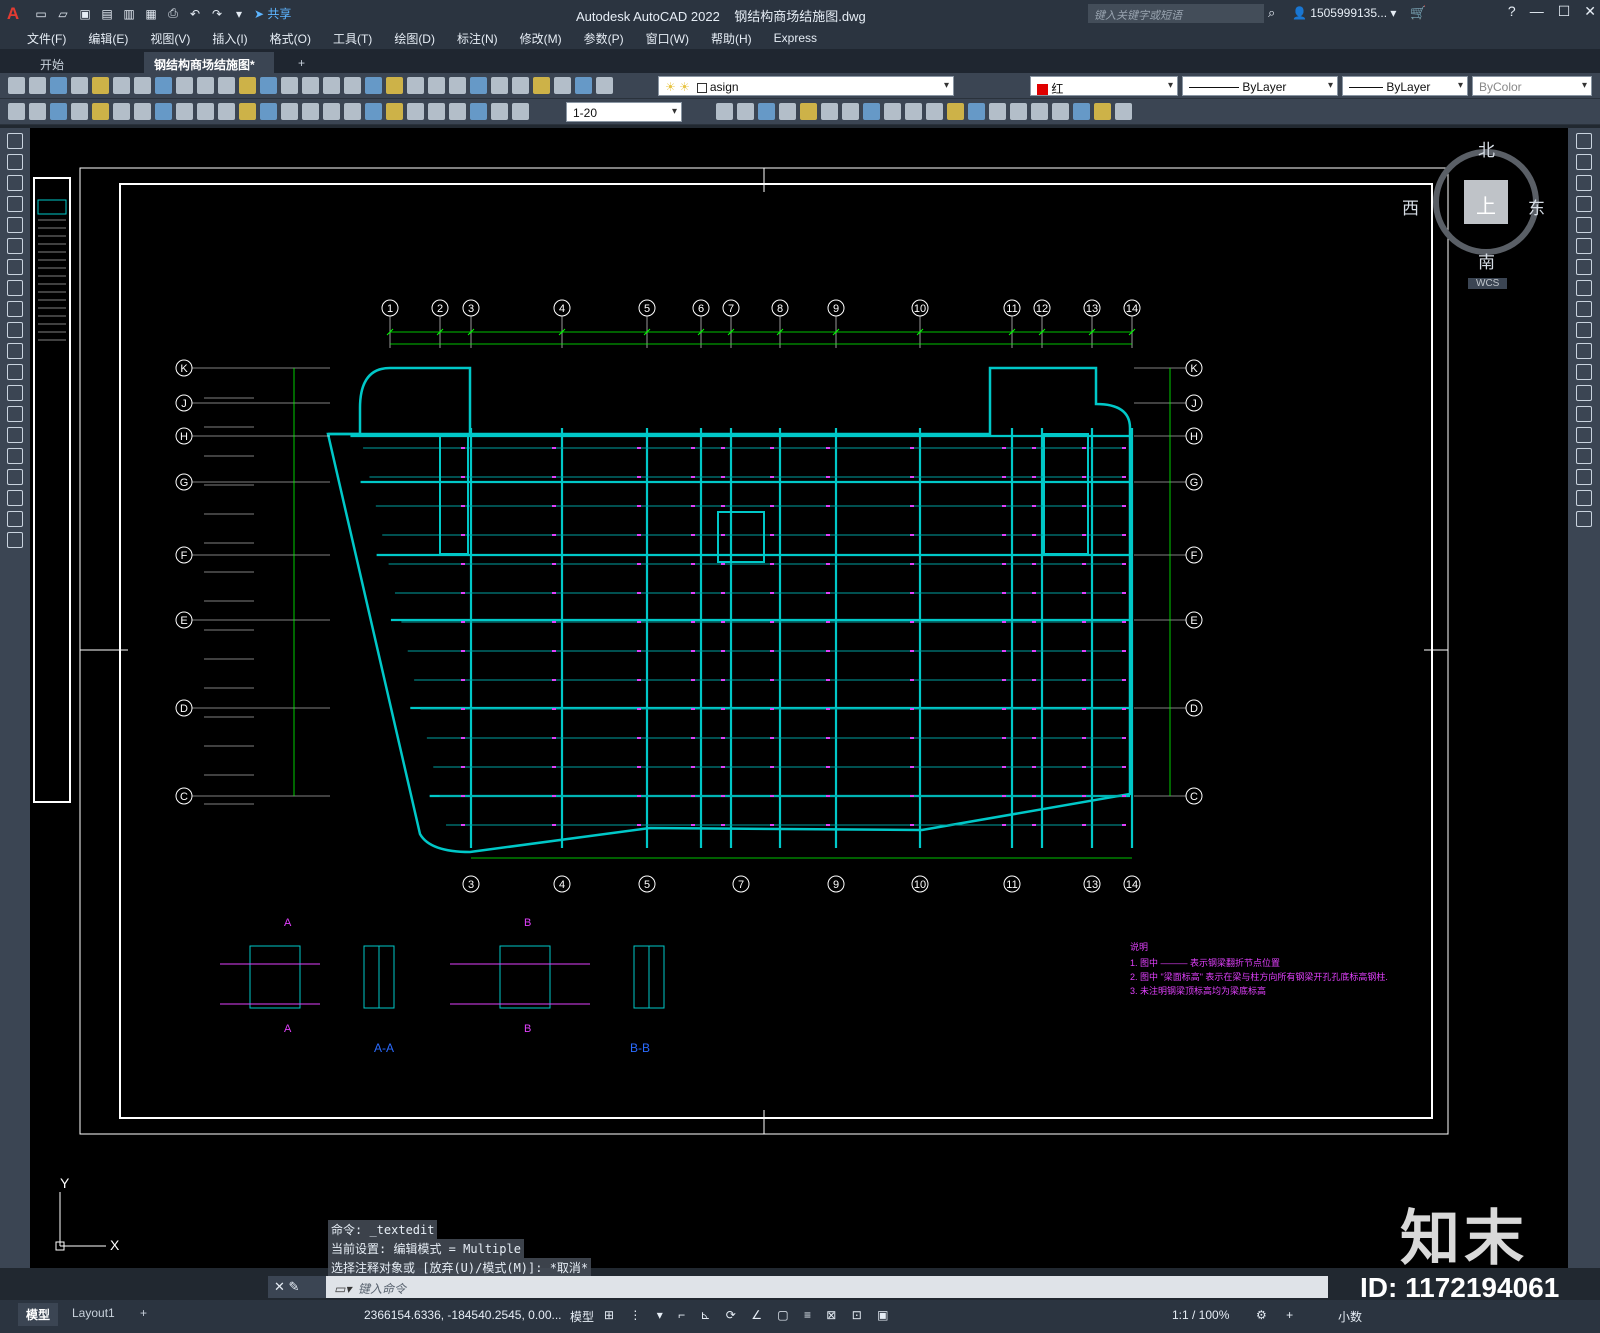 The image size is (1600, 1333). What do you see at coordinates (1564, 11) in the screenshot?
I see `maximize-icon: ☐` at bounding box center [1564, 11].